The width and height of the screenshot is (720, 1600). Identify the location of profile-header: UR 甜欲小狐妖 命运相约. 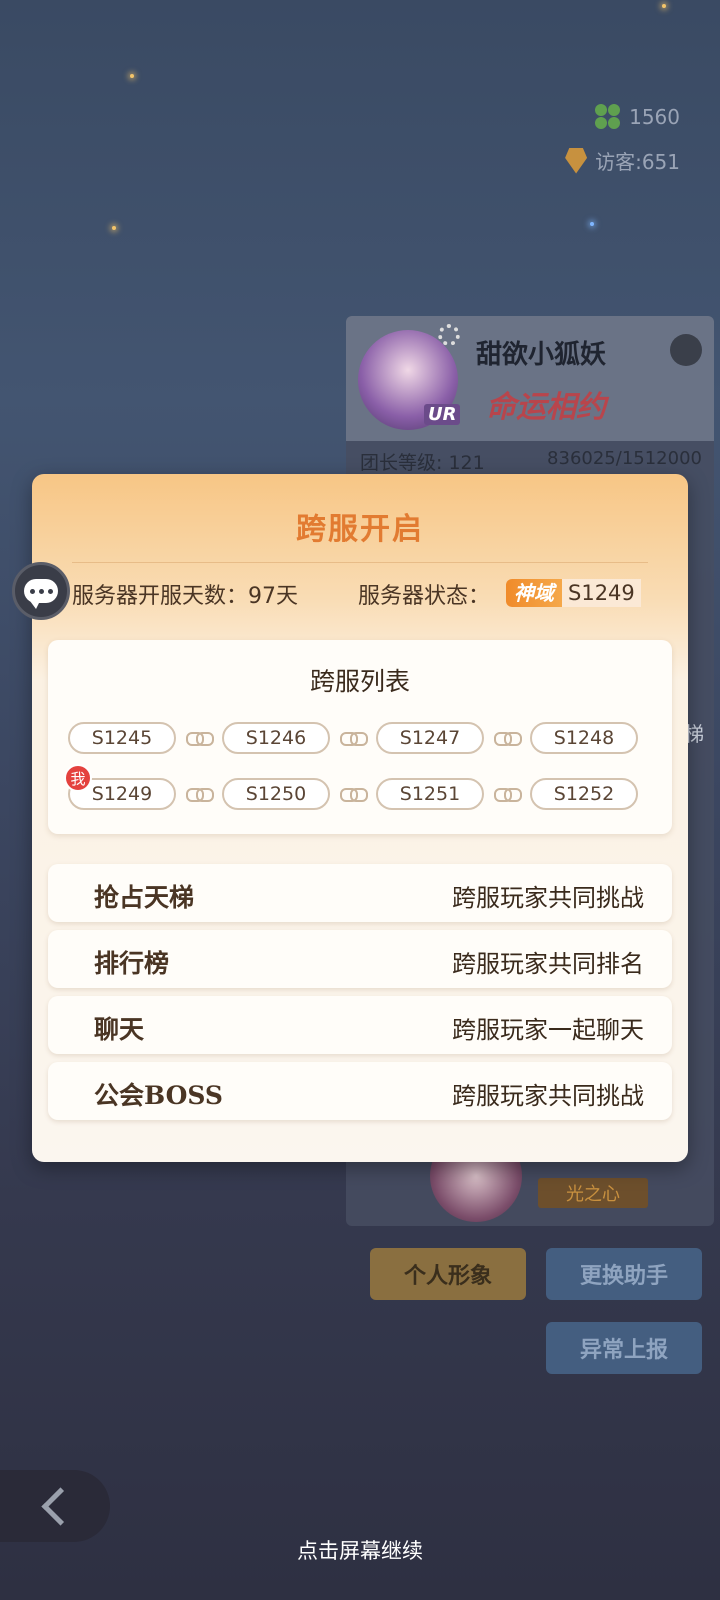
(530, 378).